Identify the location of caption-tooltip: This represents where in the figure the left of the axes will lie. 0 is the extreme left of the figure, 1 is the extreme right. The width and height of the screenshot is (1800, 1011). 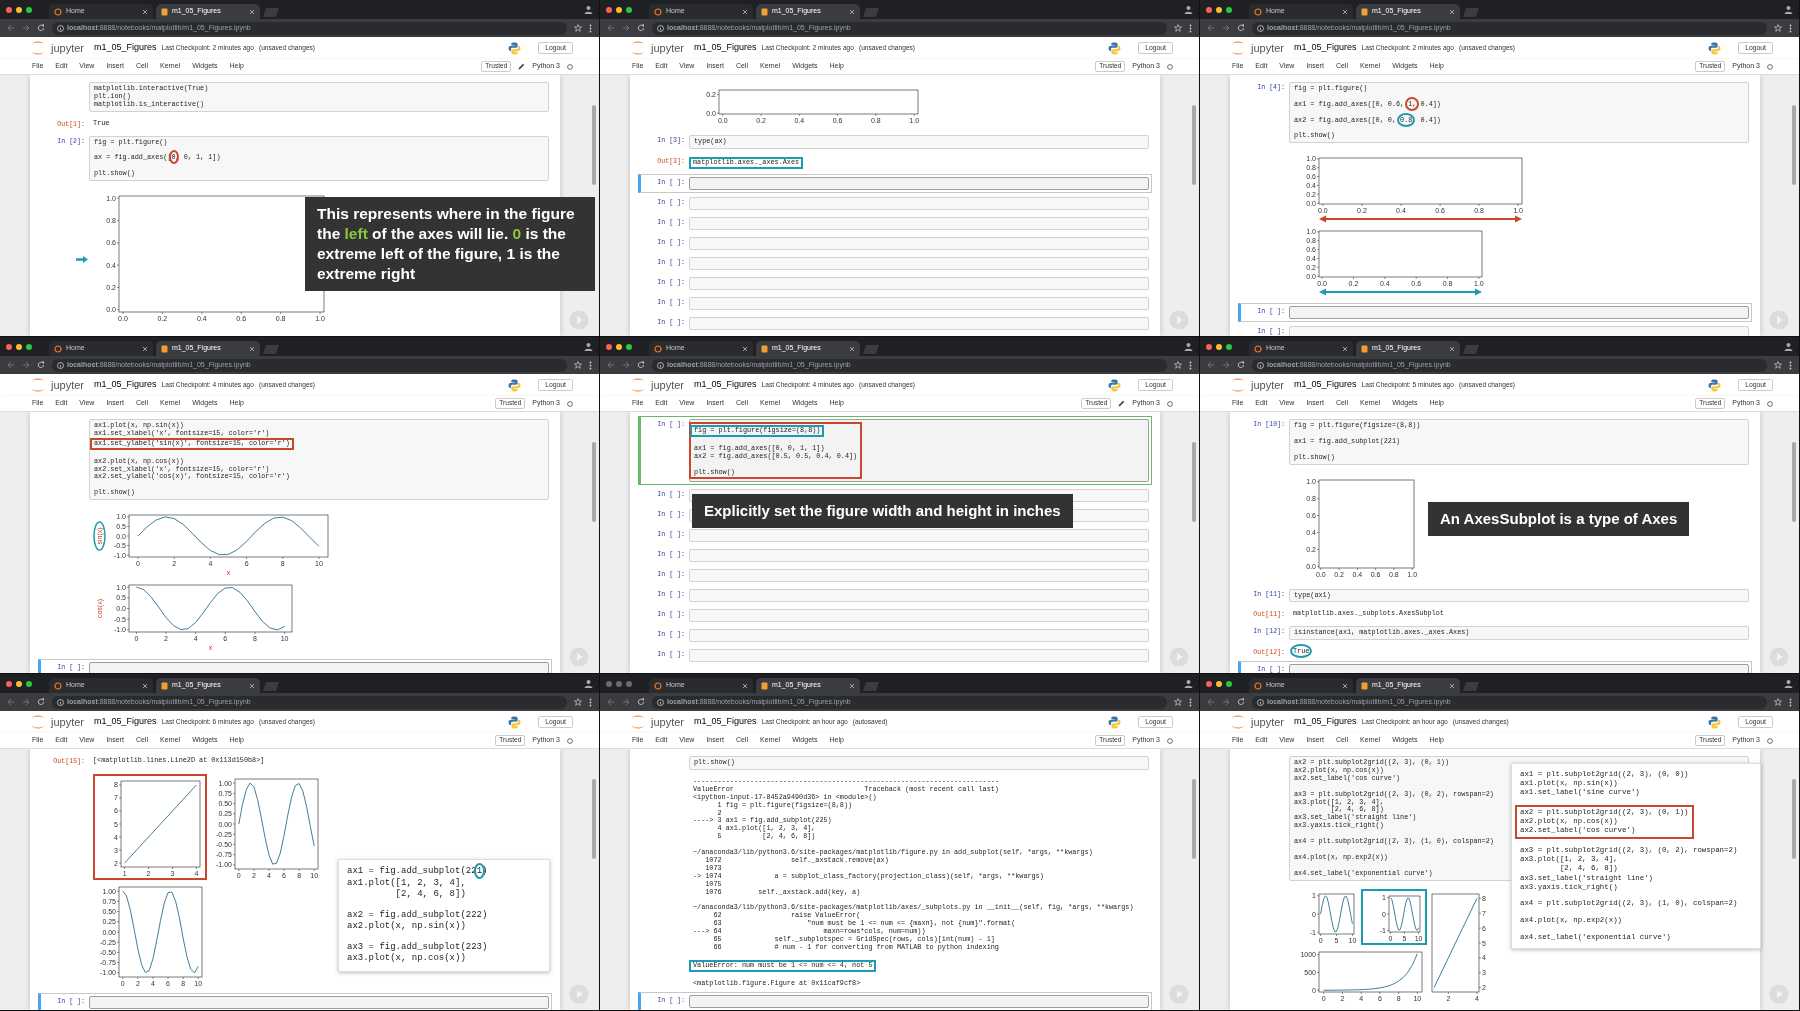
(450, 244).